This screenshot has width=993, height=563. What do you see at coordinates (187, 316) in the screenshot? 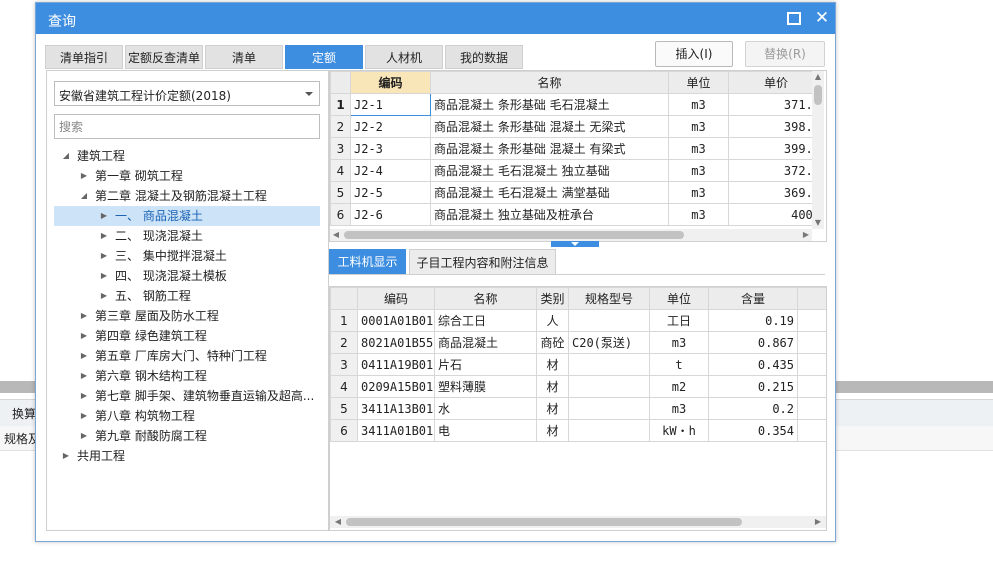
I see `tree-node: ▶ 第三章 屋面及防水工程` at bounding box center [187, 316].